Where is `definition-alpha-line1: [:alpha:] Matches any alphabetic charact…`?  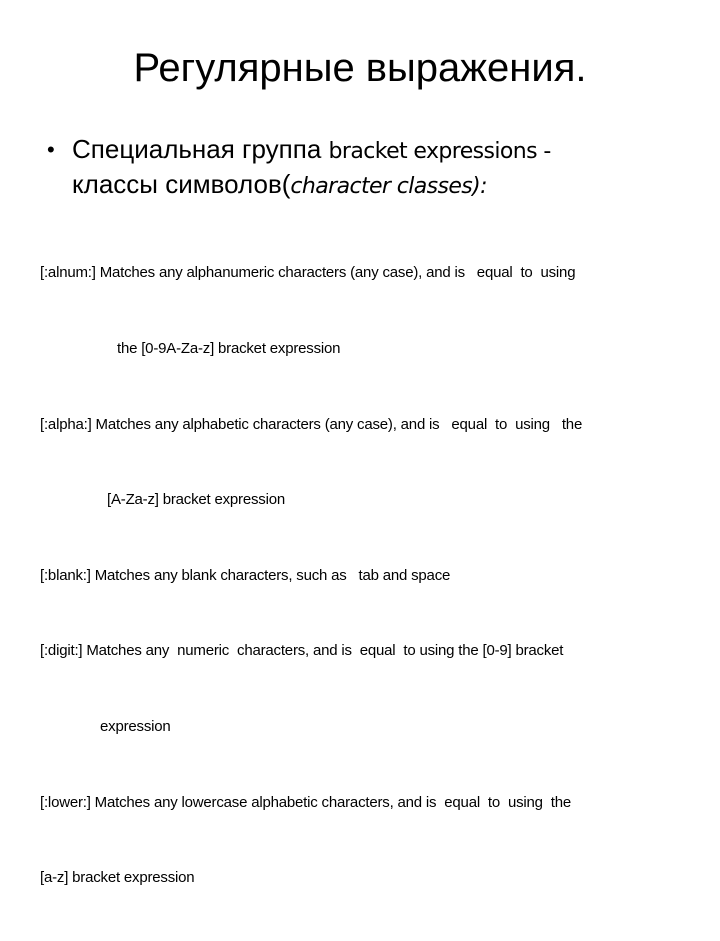 definition-alpha-line1: [:alpha:] Matches any alphabetic charact… is located at coordinates (311, 424).